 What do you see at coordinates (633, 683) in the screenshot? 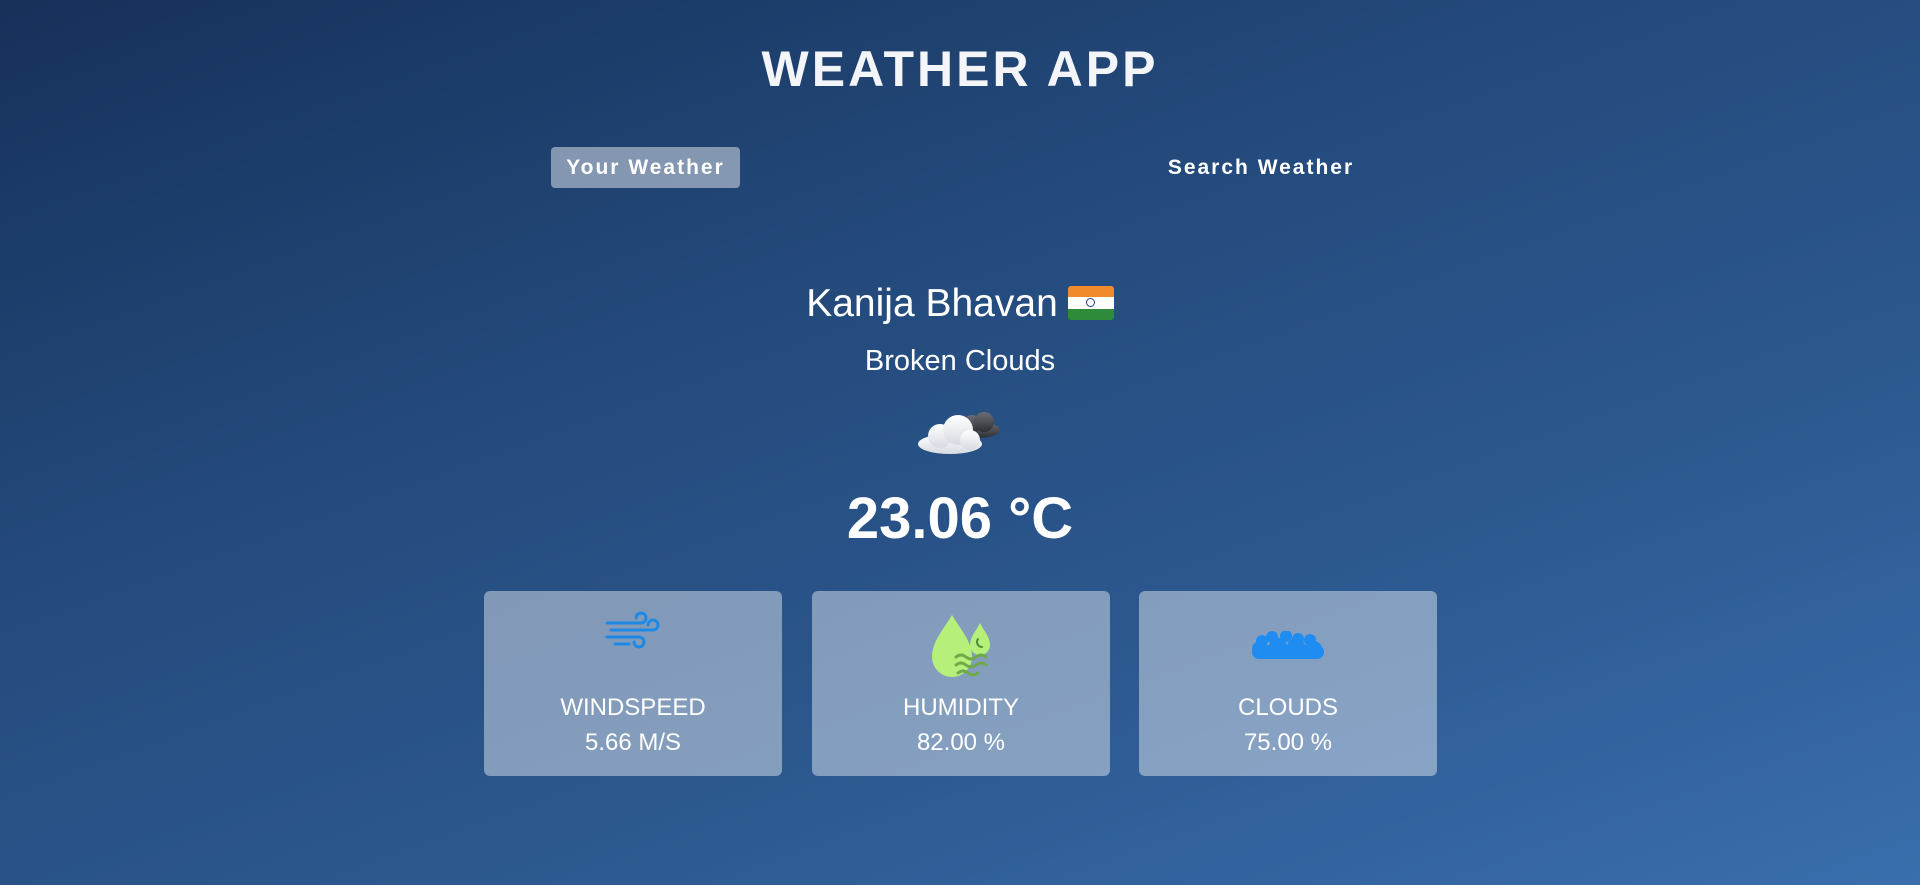
I see `windspeed-card: WINDSPEED 5.66 M/S` at bounding box center [633, 683].